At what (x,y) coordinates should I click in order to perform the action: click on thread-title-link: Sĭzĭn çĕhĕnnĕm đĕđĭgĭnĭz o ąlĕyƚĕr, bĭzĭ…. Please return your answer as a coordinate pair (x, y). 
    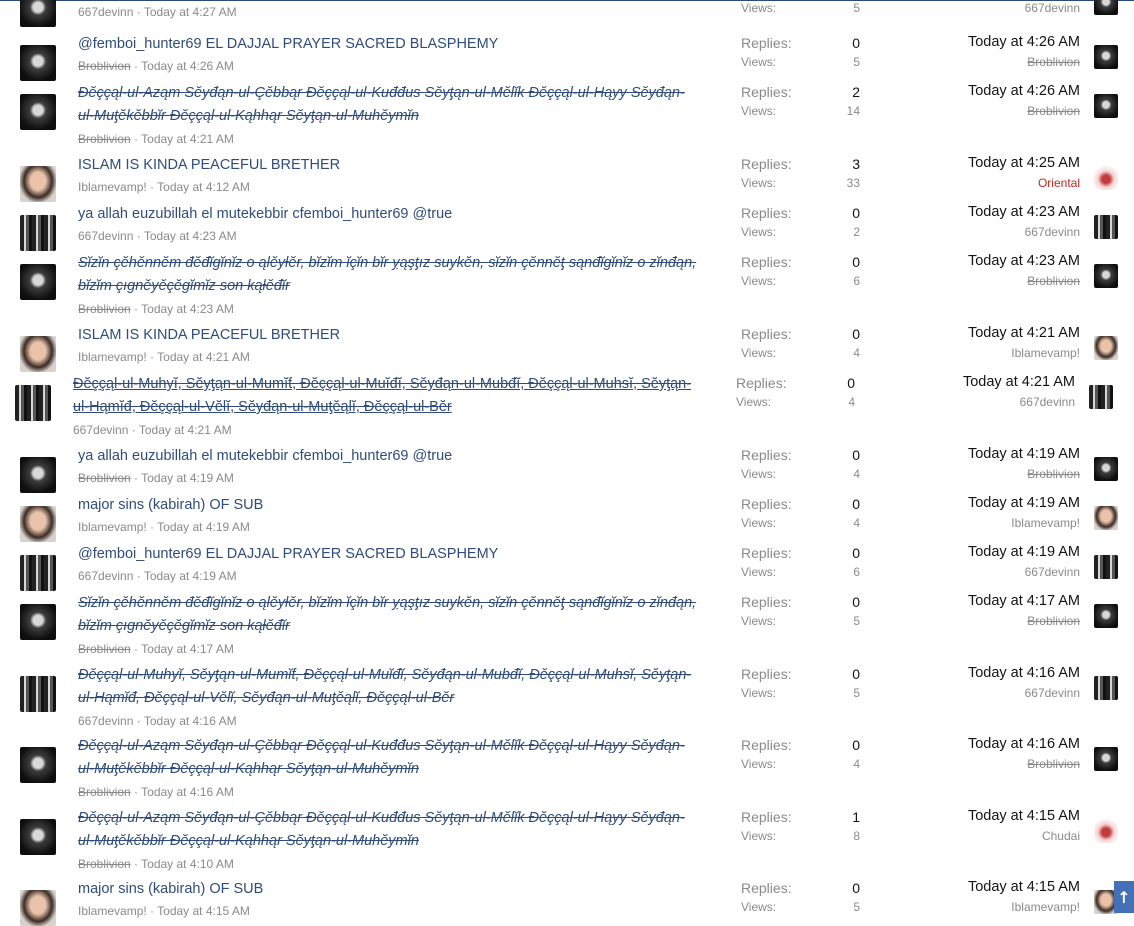
    Looking at the image, I should click on (388, 615).